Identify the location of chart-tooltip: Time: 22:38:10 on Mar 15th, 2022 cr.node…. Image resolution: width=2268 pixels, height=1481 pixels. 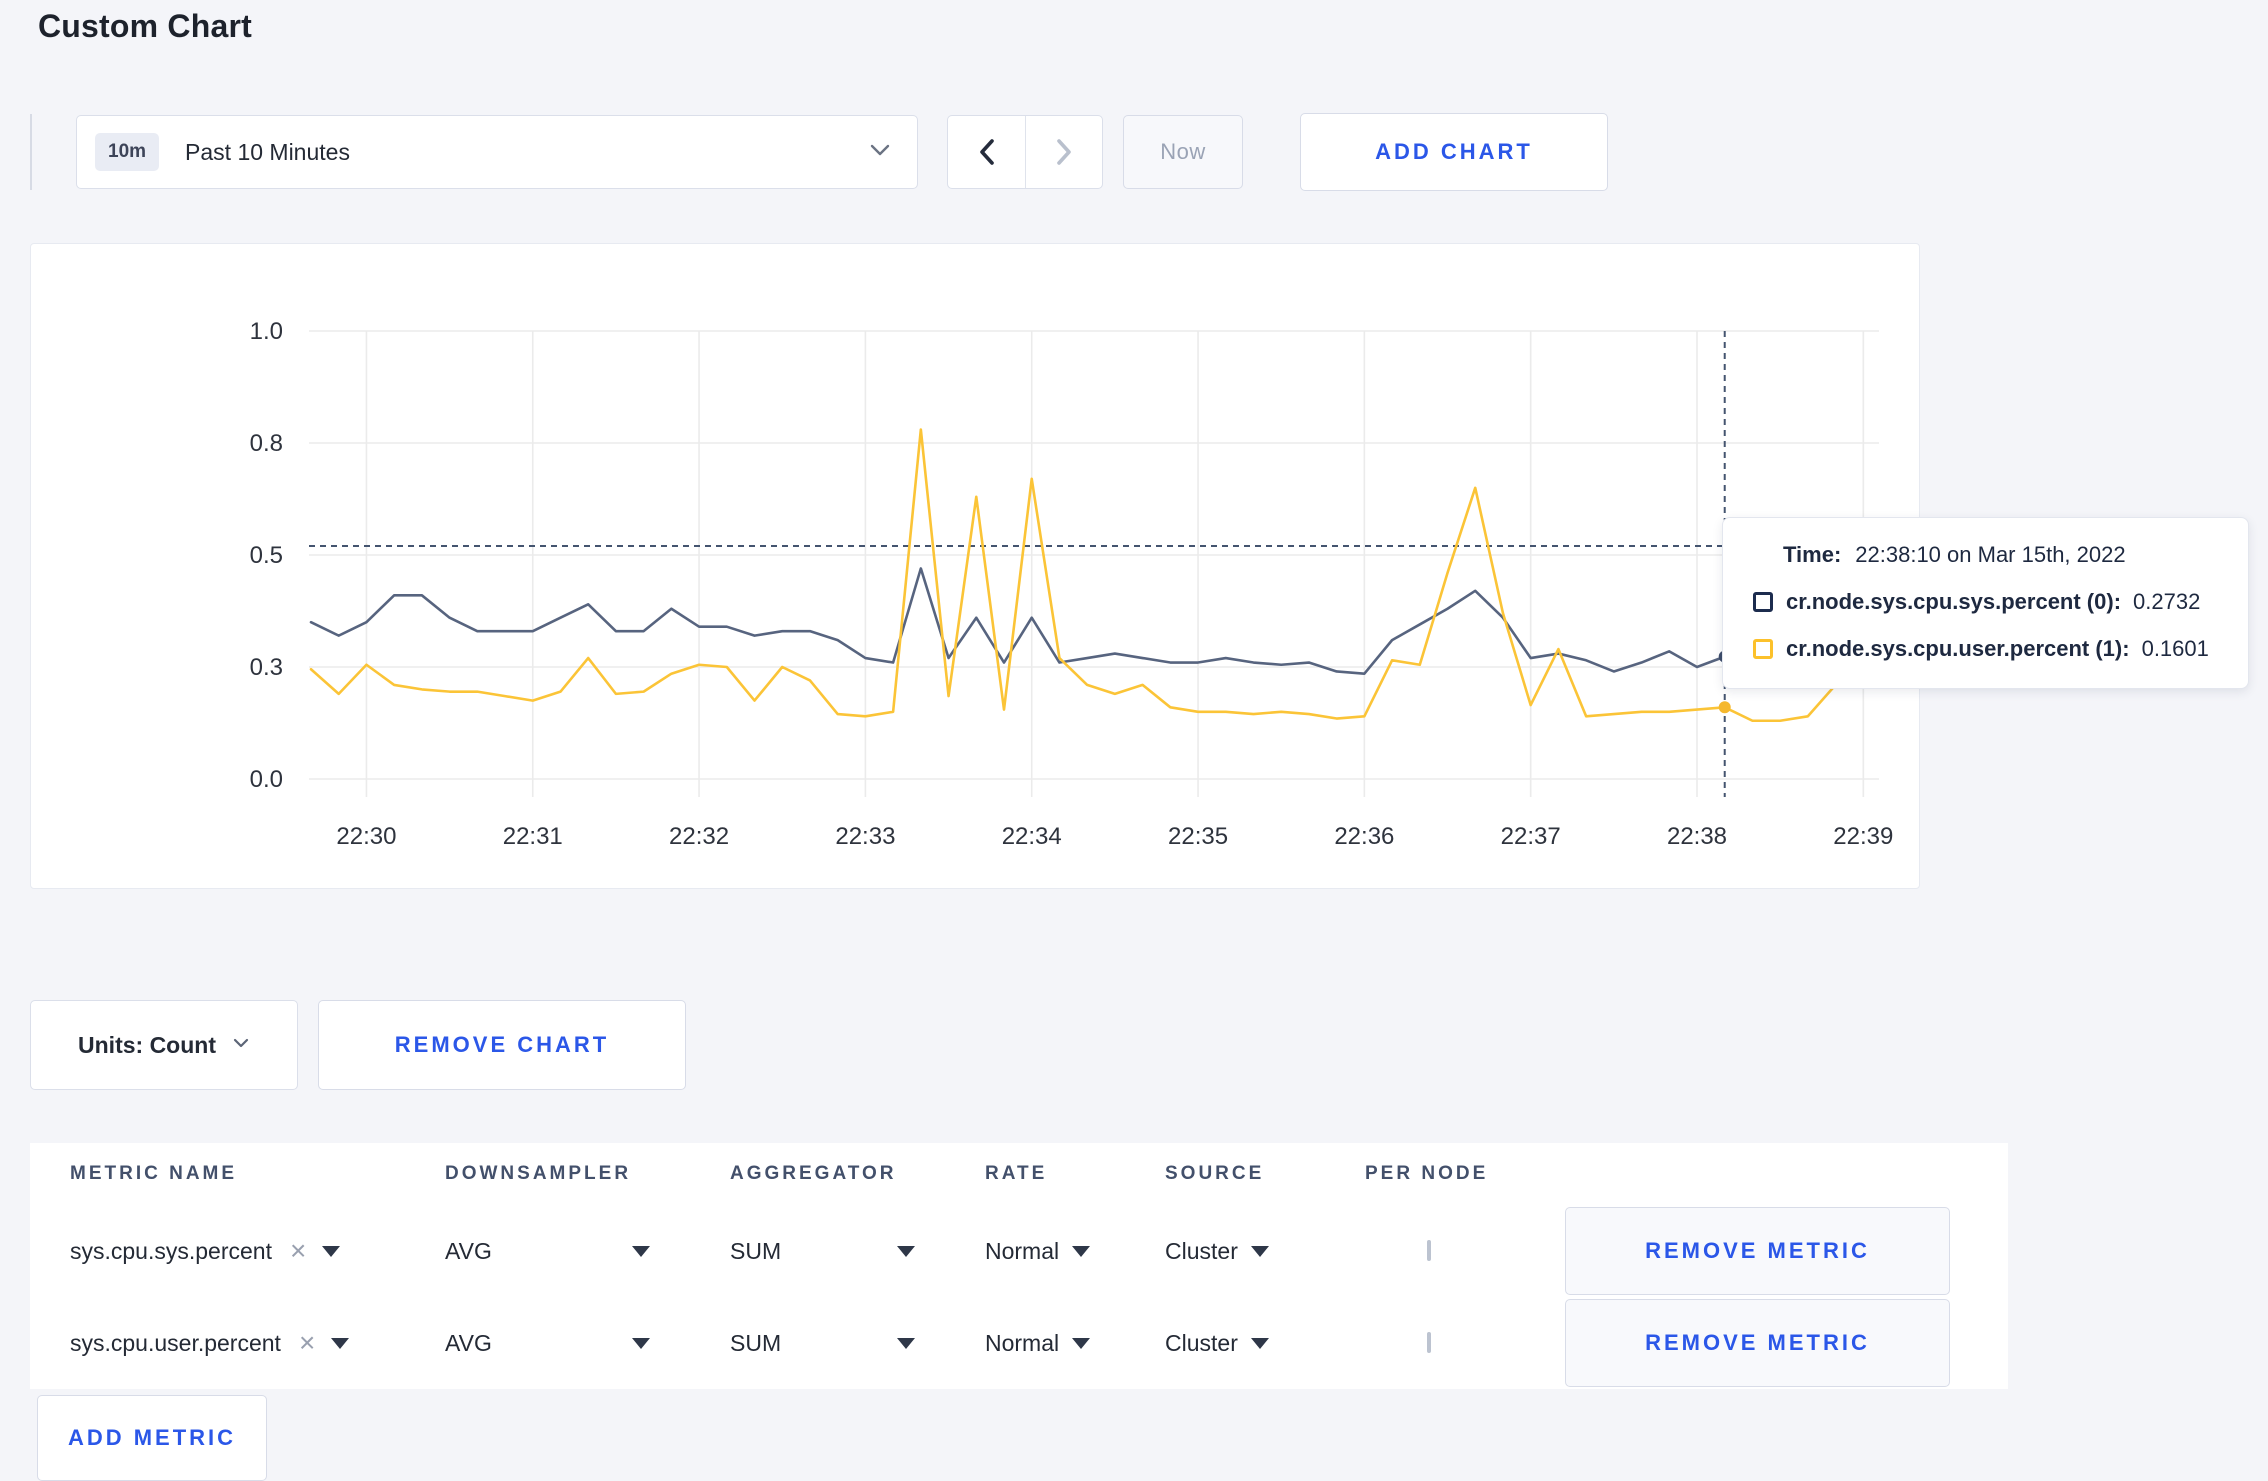
(1985, 603).